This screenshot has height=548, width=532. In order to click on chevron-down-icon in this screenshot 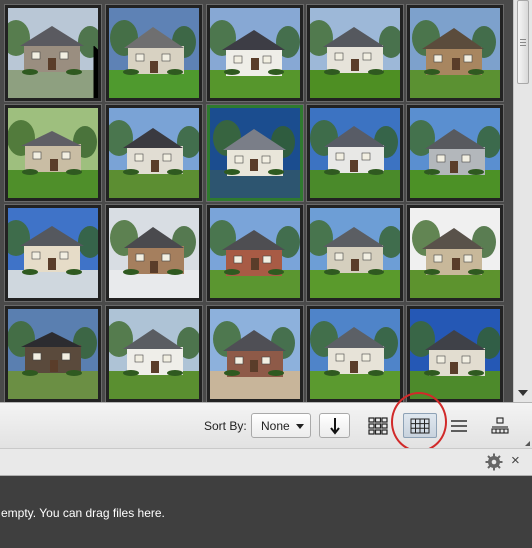, I will do `click(300, 426)`.